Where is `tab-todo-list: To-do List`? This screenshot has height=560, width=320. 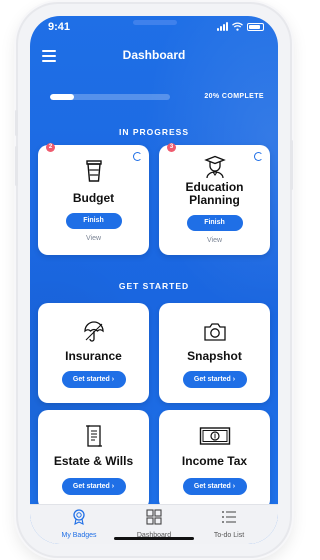
tab-todo-list: To-do List is located at coordinates (229, 524).